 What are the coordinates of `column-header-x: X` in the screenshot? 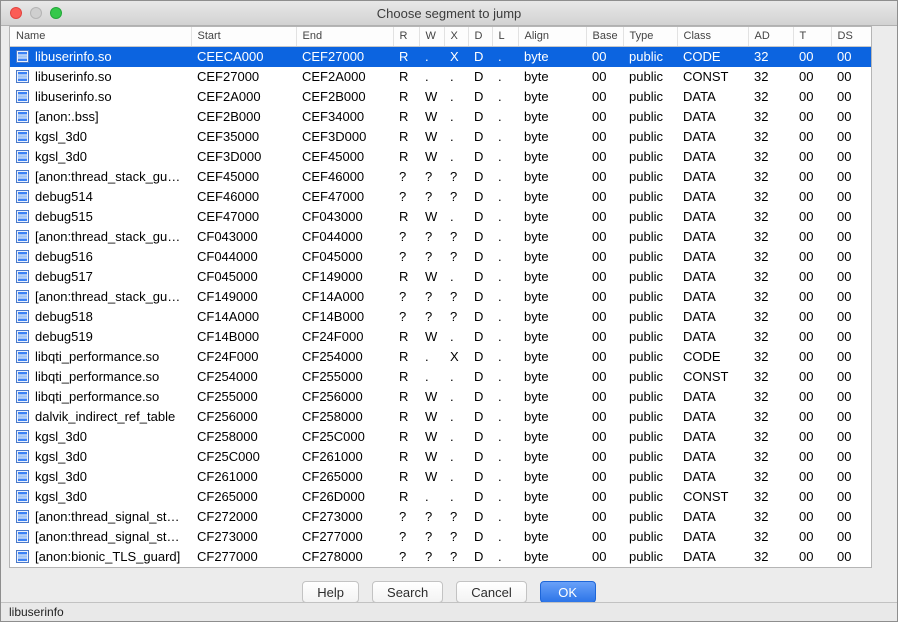 It's located at (456, 37).